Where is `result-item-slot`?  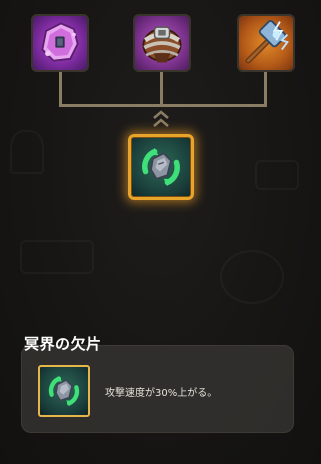 result-item-slot is located at coordinates (161, 167).